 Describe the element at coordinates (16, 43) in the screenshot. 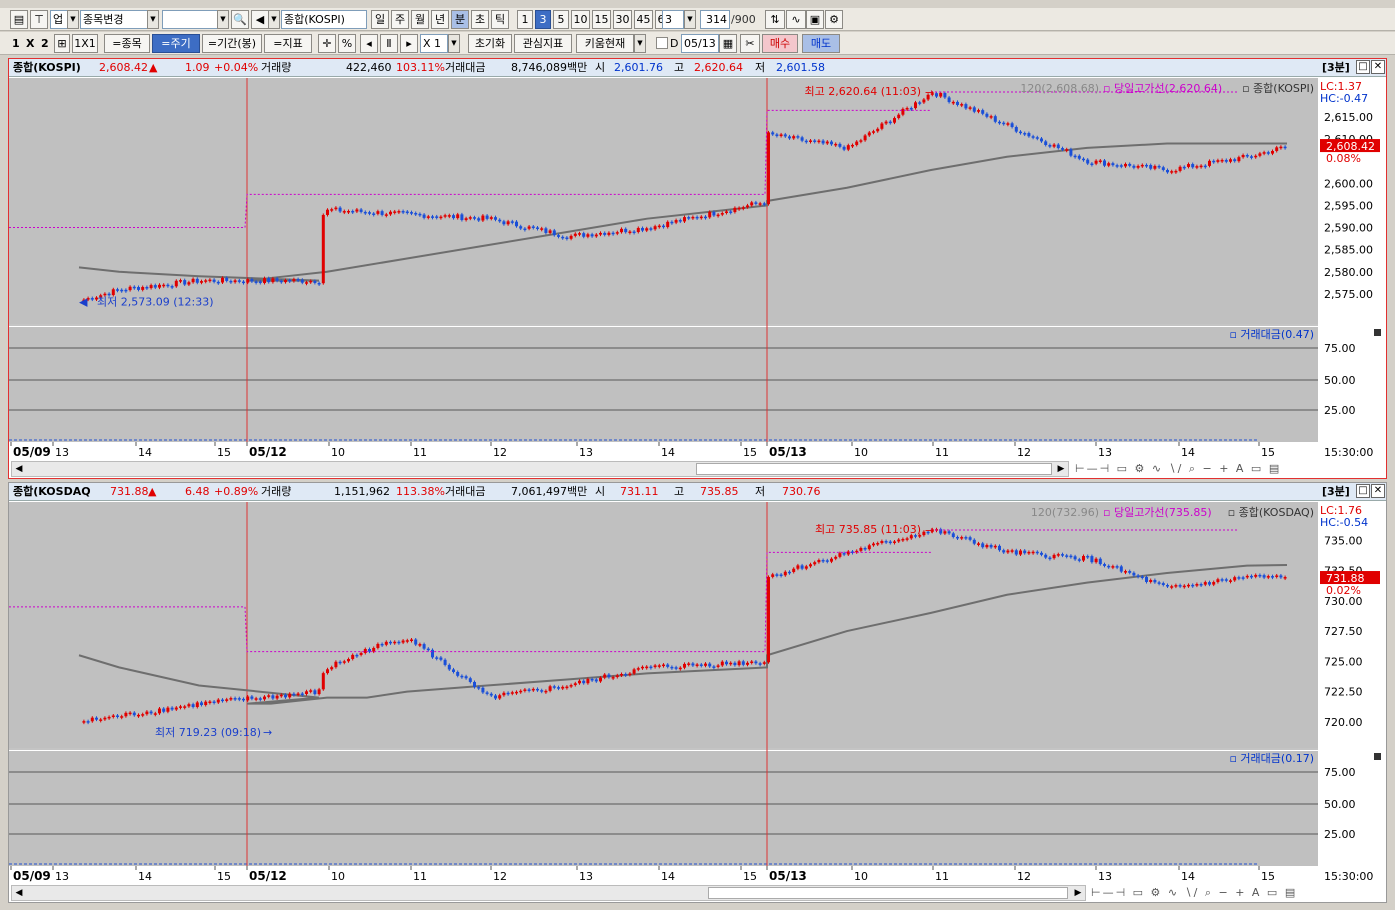

I see `layout-1: 1` at that location.